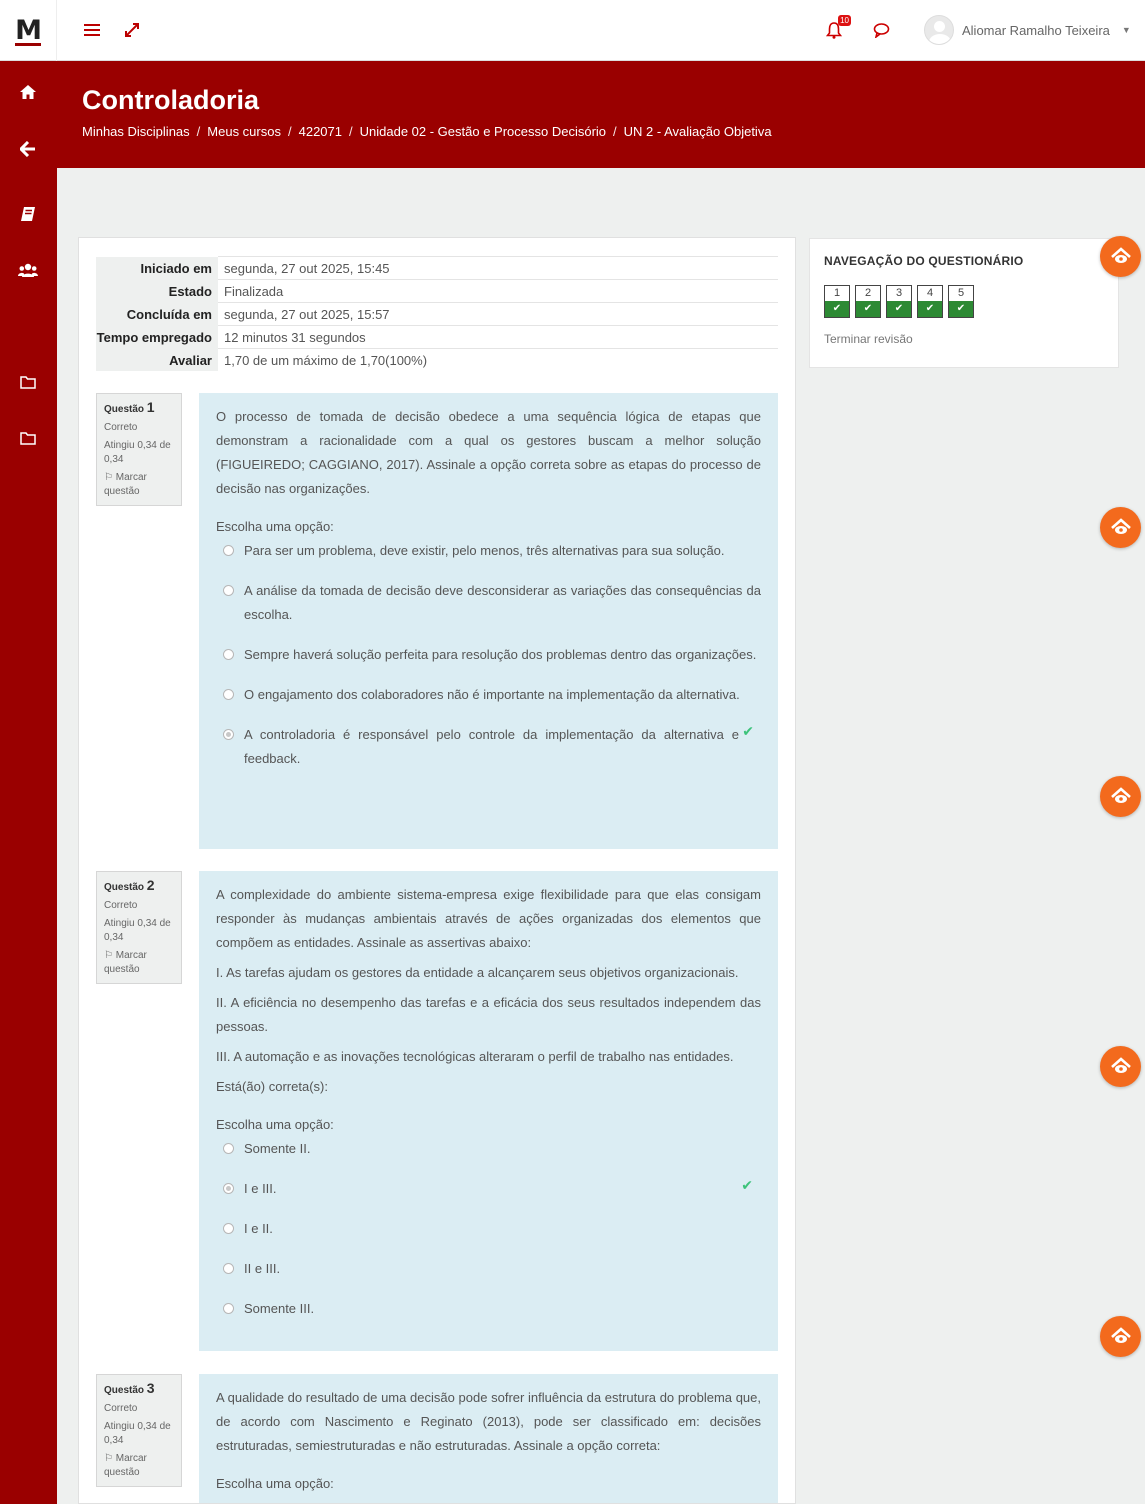 This screenshot has width=1145, height=1504. What do you see at coordinates (483, 131) in the screenshot?
I see `breadcrumb-item: Unidade 02 - Gestão e Processo Decisório` at bounding box center [483, 131].